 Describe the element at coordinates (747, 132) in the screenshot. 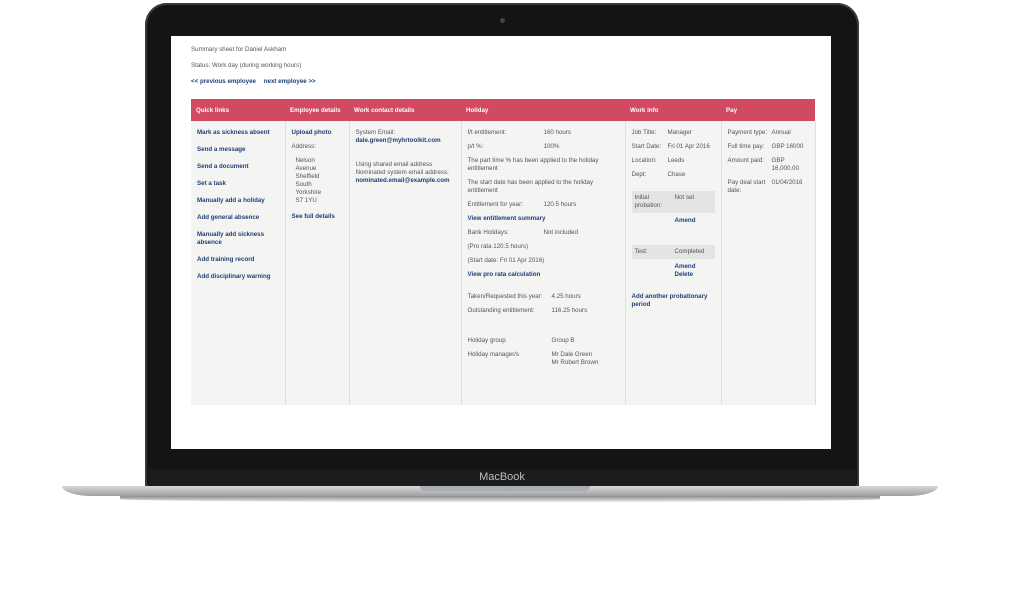

I see `payment-type-label: Payment type:` at that location.